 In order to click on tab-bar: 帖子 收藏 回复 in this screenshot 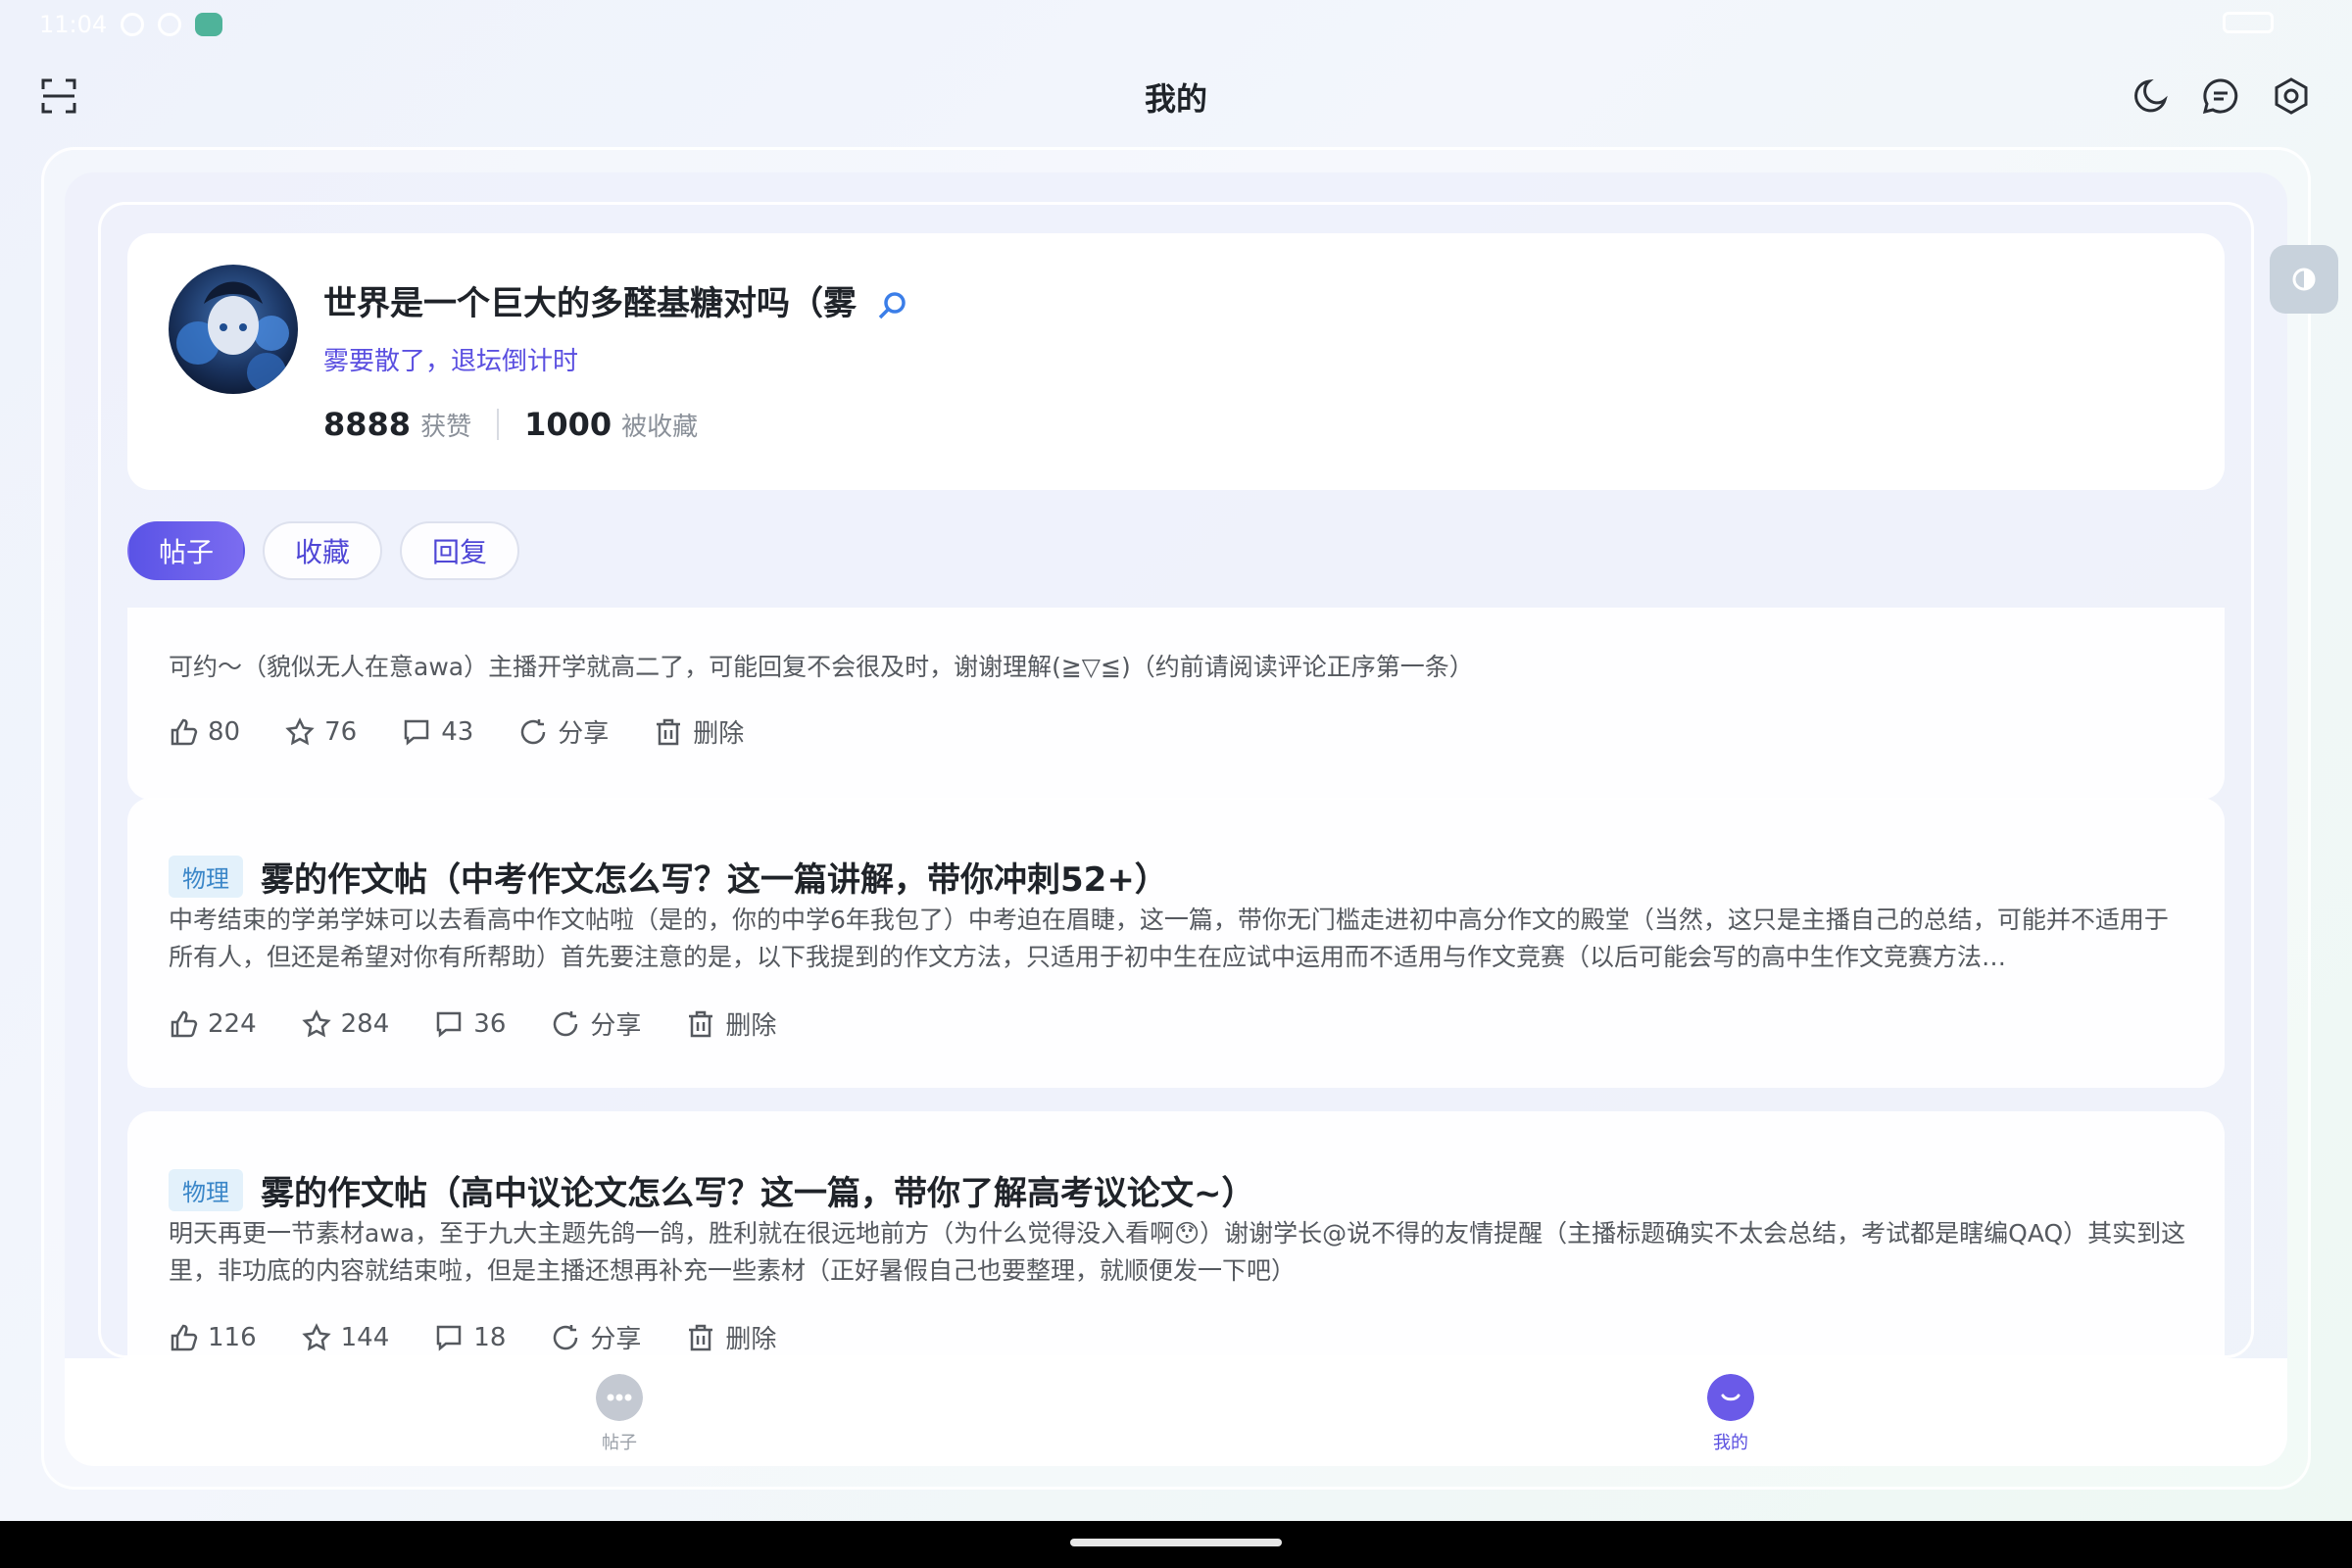, I will do `click(323, 550)`.